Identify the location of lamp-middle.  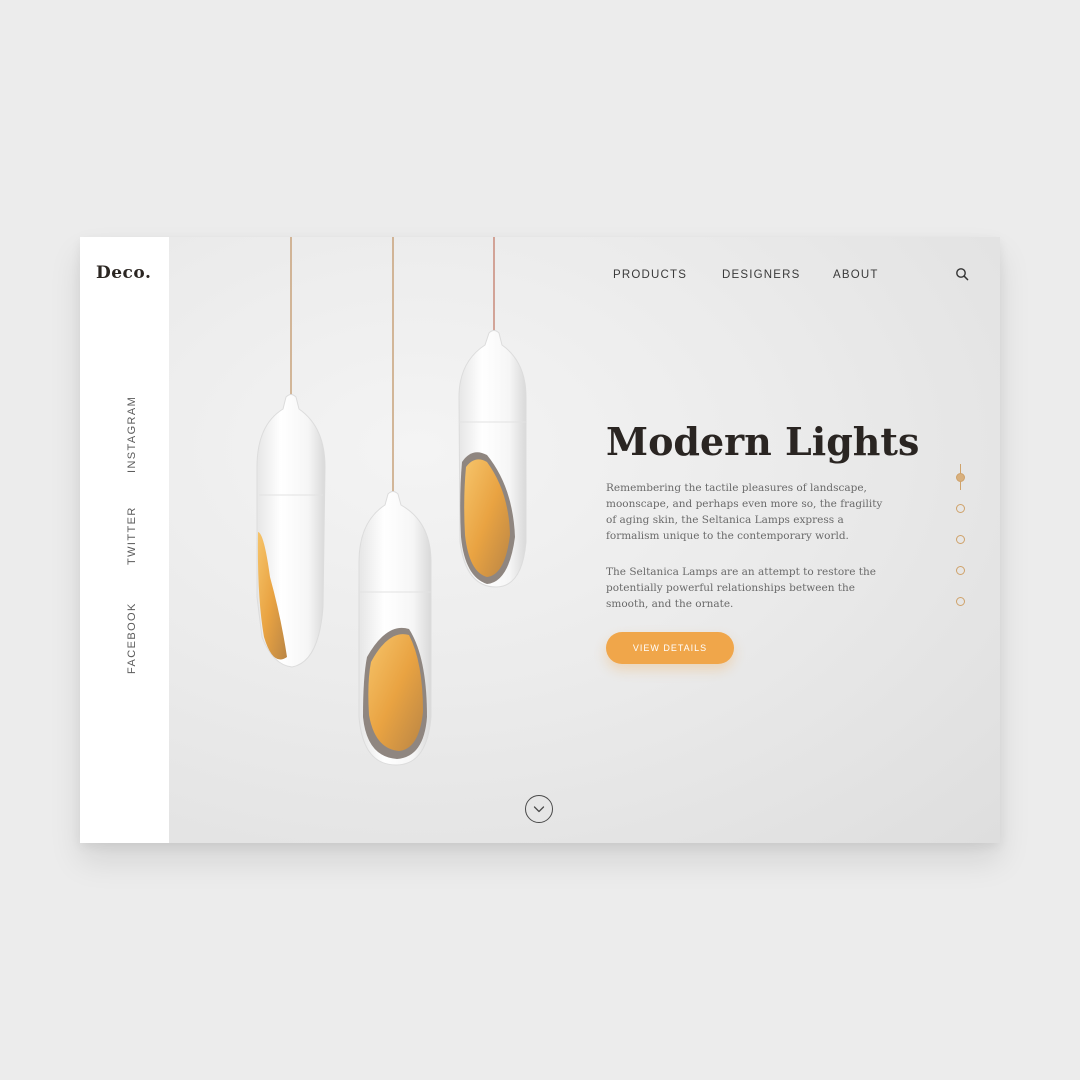
(395, 628).